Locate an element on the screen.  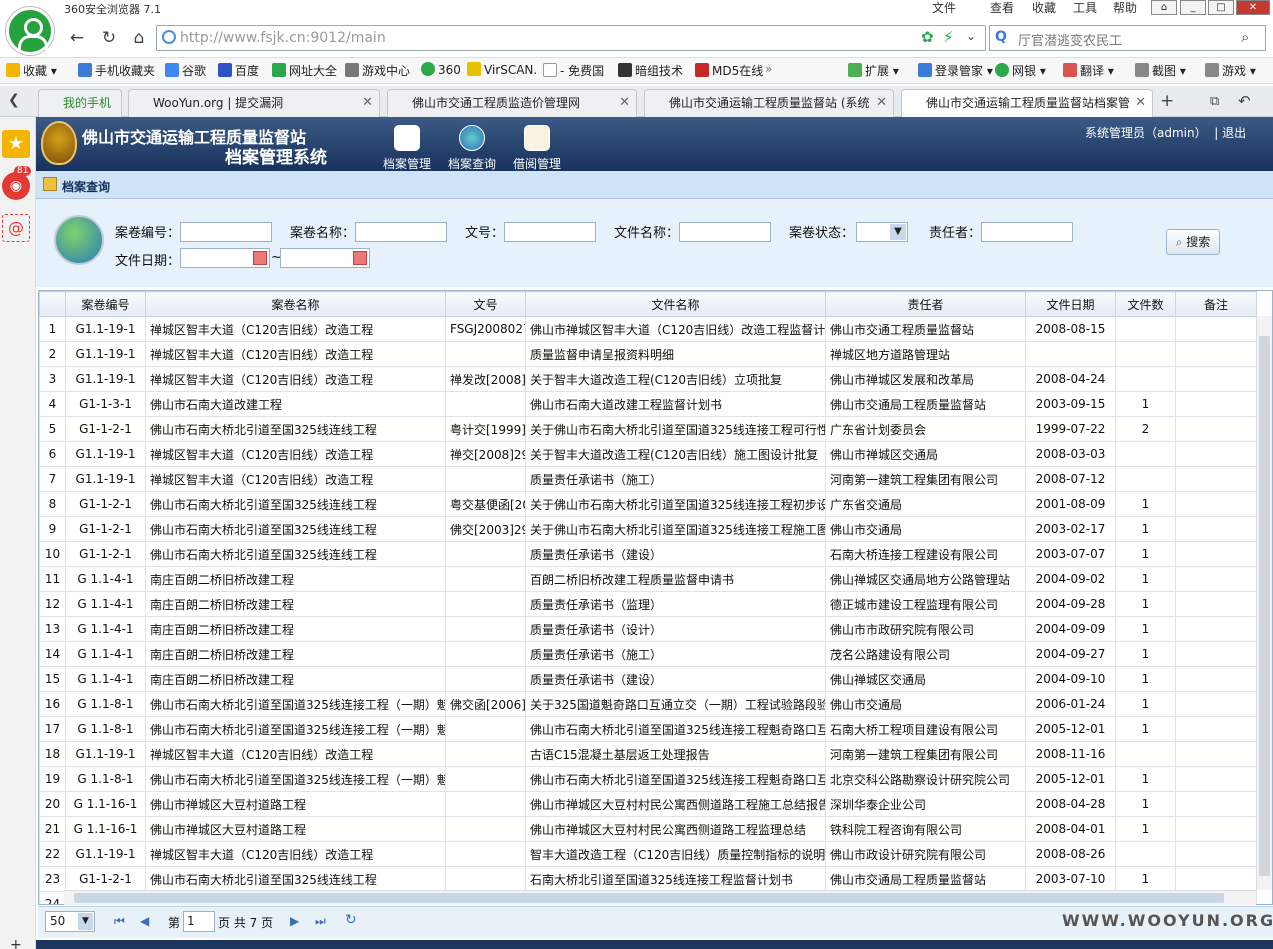
first-page-icon: ⏮ is located at coordinates (119, 921).